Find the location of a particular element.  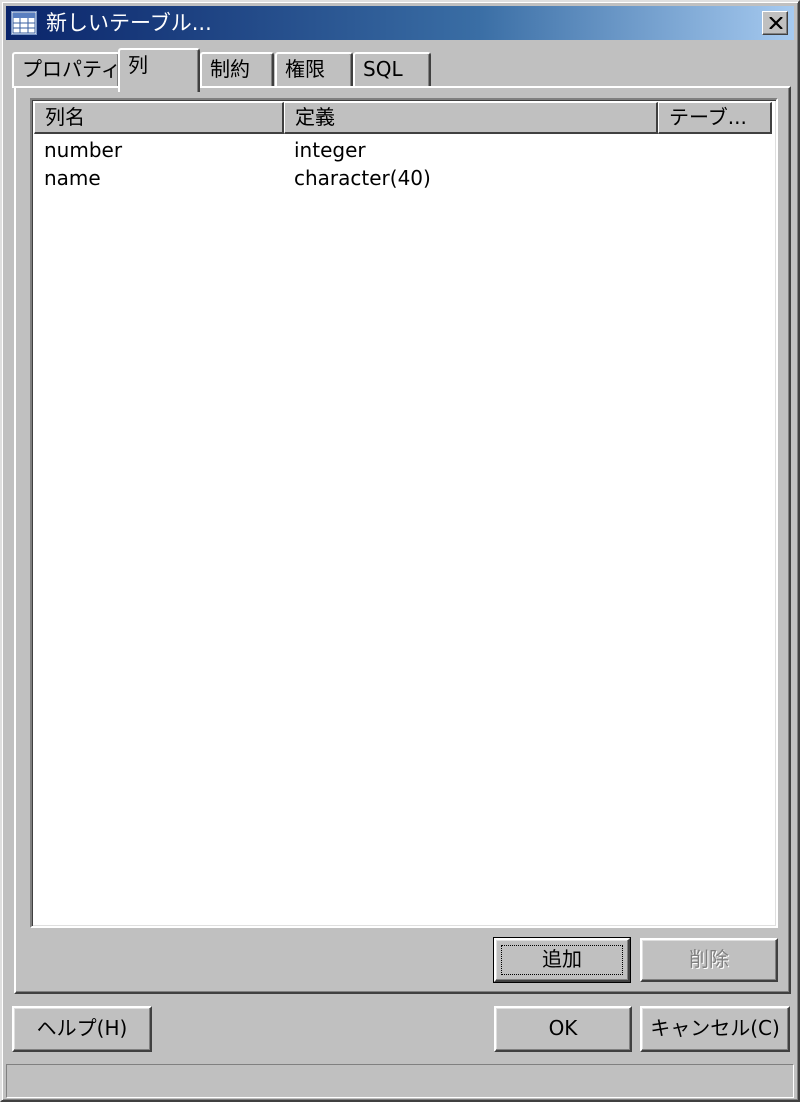

tab-label: 制約 is located at coordinates (230, 69).